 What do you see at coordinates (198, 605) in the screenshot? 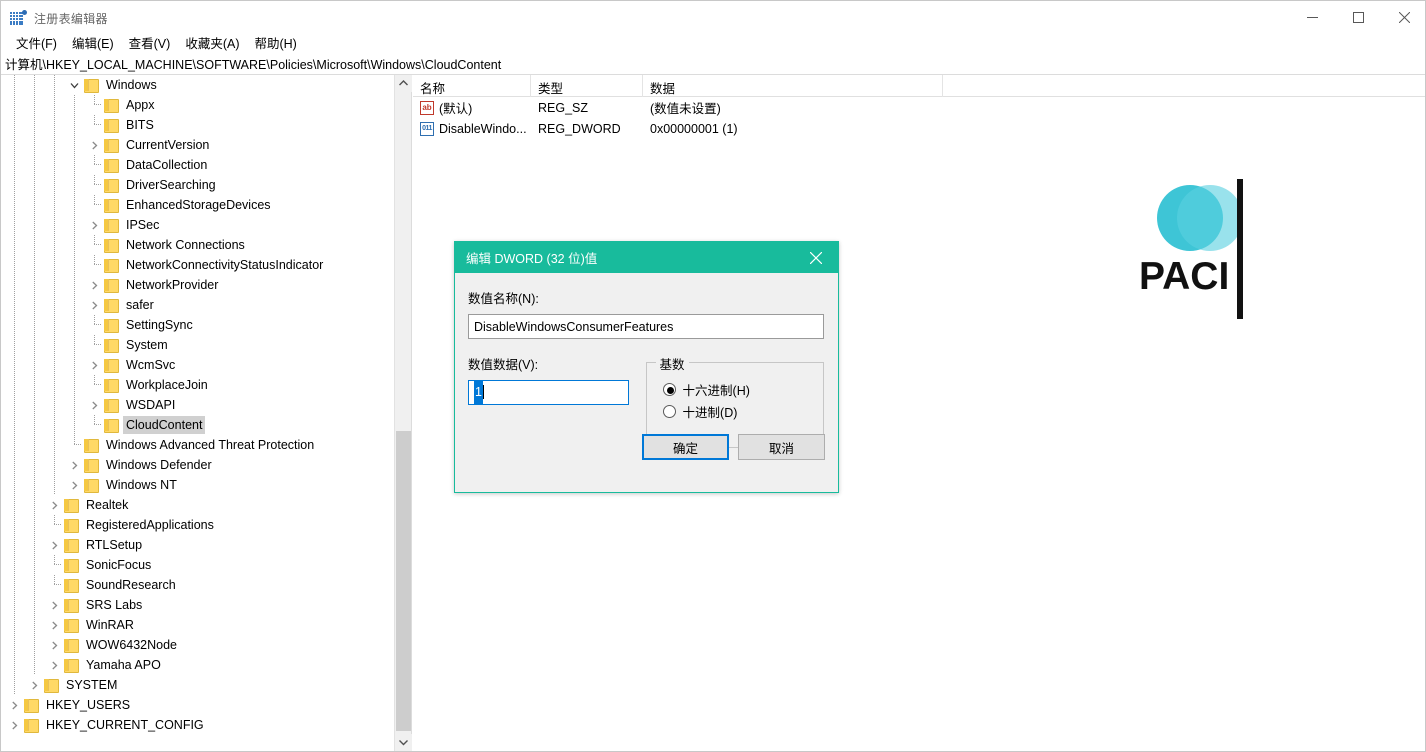
I see `tree-item-srs-labs: SRS Labs` at bounding box center [198, 605].